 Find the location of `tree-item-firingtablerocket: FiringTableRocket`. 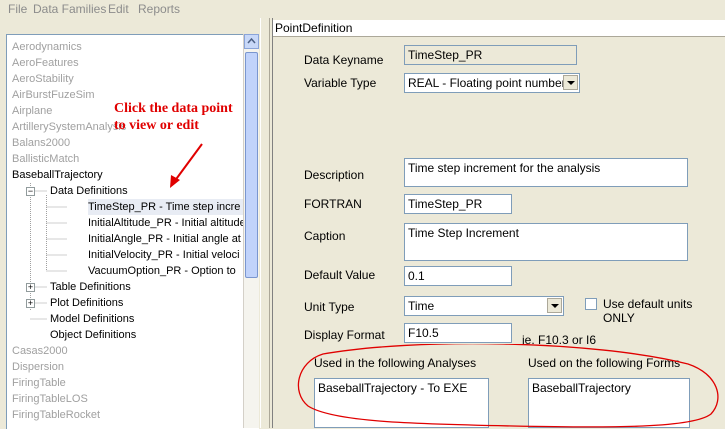

tree-item-firingtablerocket: FiringTableRocket is located at coordinates (56, 415).